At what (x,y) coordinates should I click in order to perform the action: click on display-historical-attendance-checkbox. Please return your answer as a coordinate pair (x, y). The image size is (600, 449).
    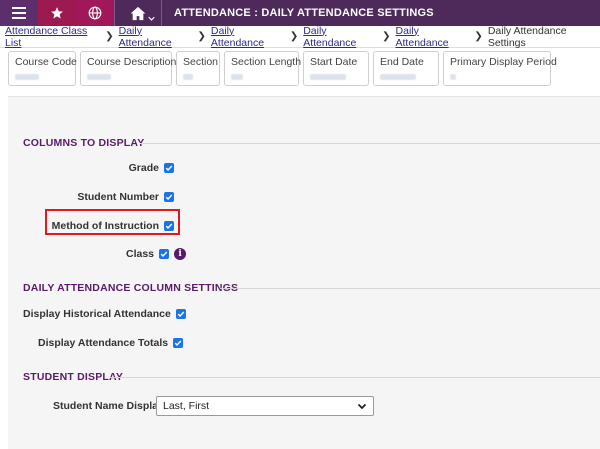
    Looking at the image, I should click on (180, 314).